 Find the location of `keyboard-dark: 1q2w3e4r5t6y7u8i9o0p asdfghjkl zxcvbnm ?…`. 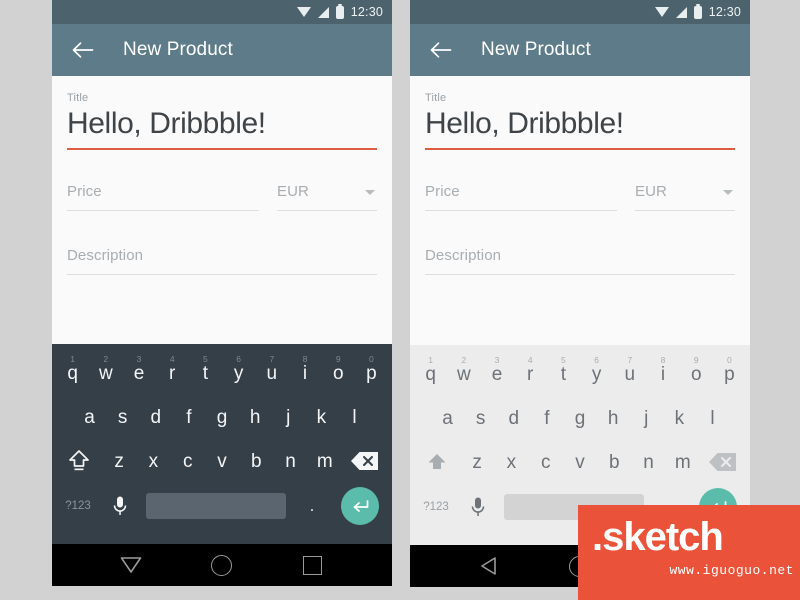

keyboard-dark: 1q2w3e4r5t6y7u8i9o0p asdfghjkl zxcvbnm ?… is located at coordinates (222, 444).